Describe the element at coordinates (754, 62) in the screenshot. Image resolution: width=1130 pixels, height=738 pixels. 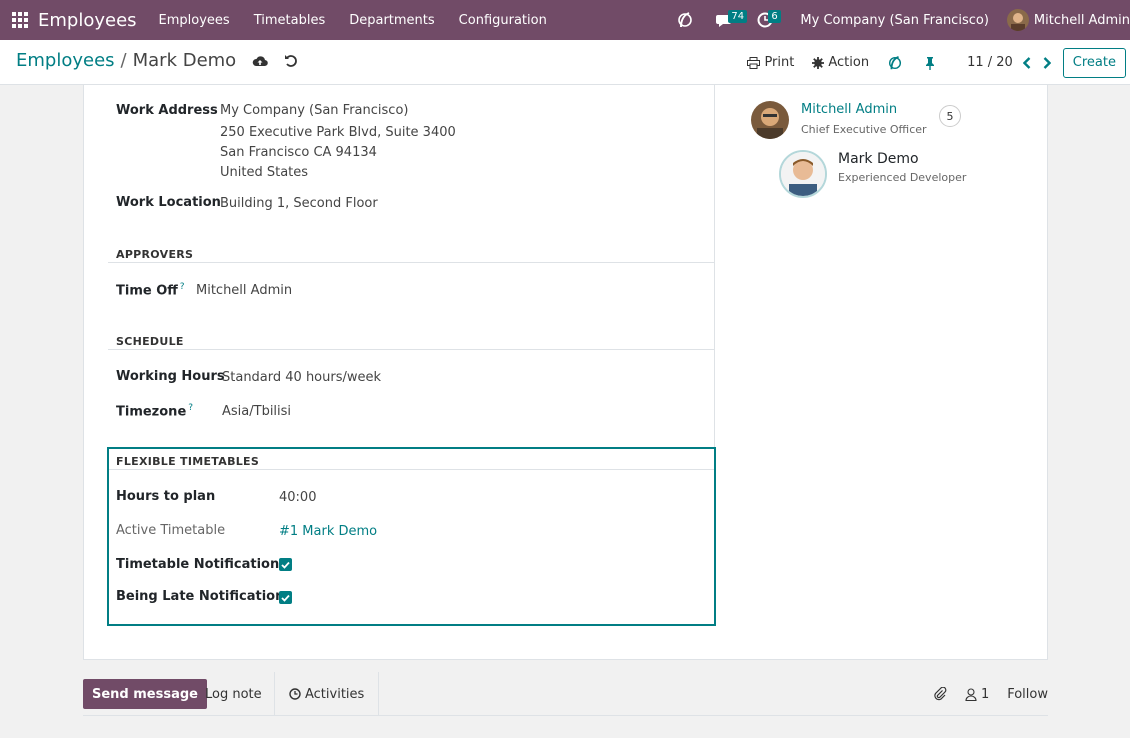
I see `print-icon` at that location.